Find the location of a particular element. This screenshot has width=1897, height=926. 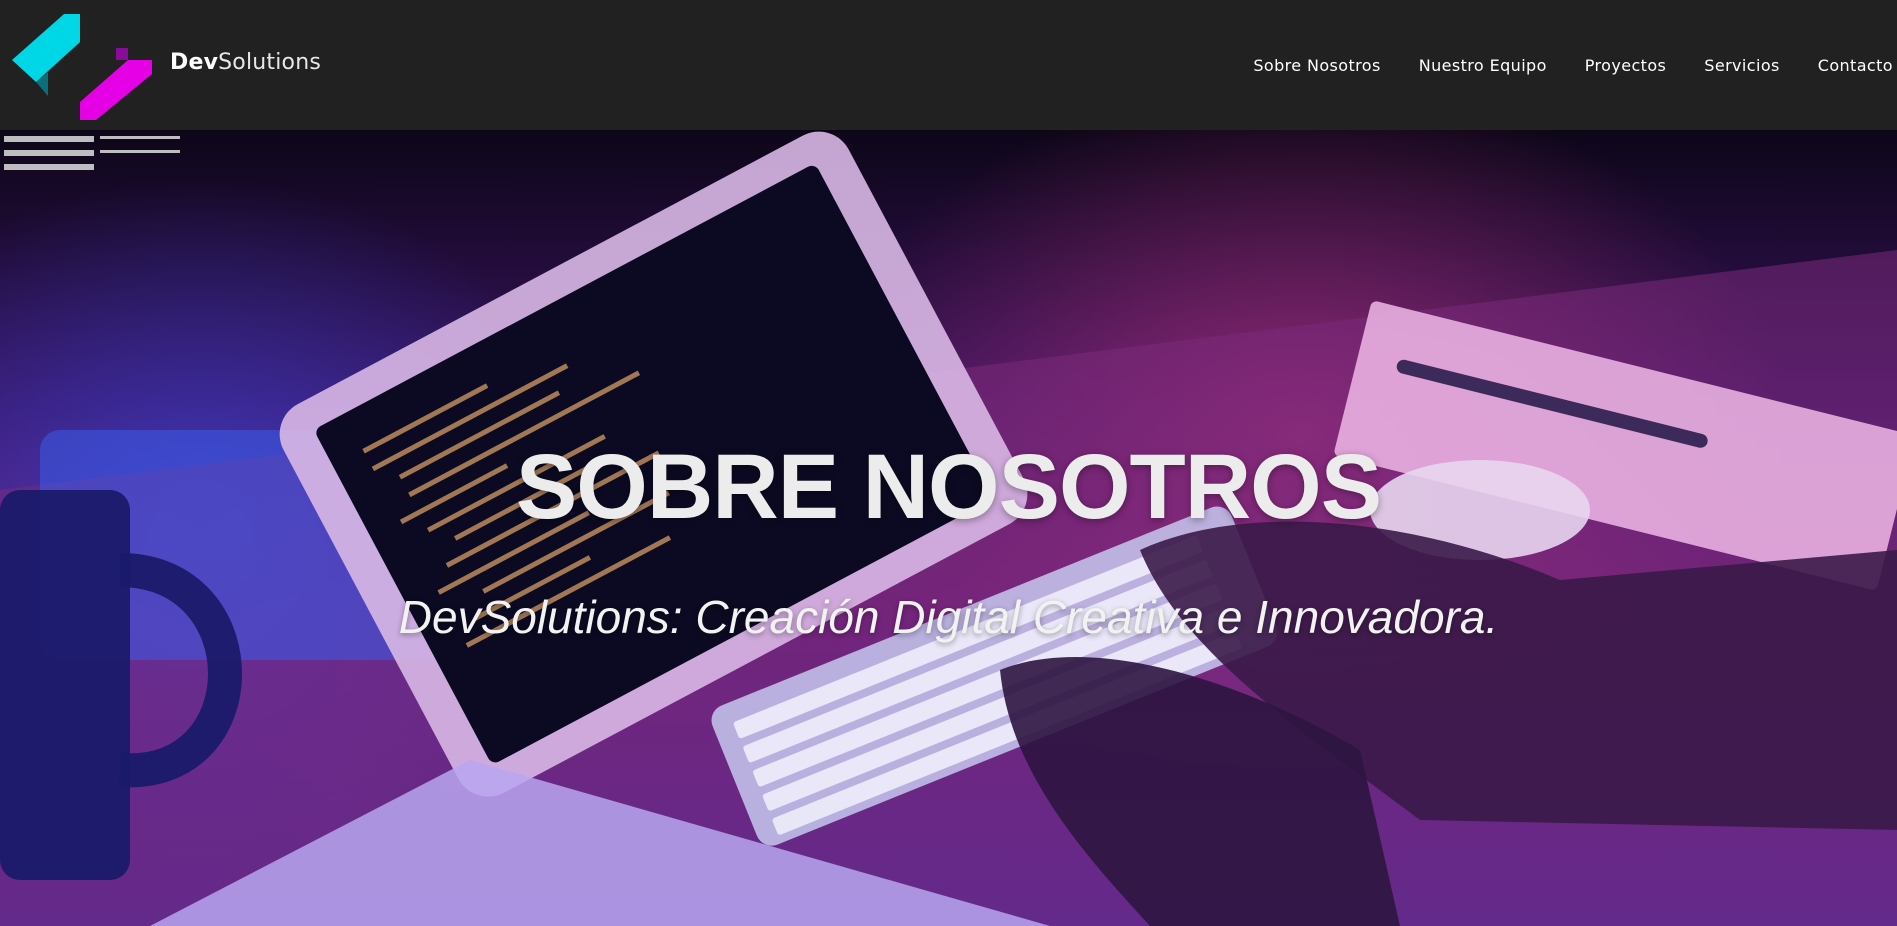

devsolutions-logo-icon is located at coordinates (83, 66).